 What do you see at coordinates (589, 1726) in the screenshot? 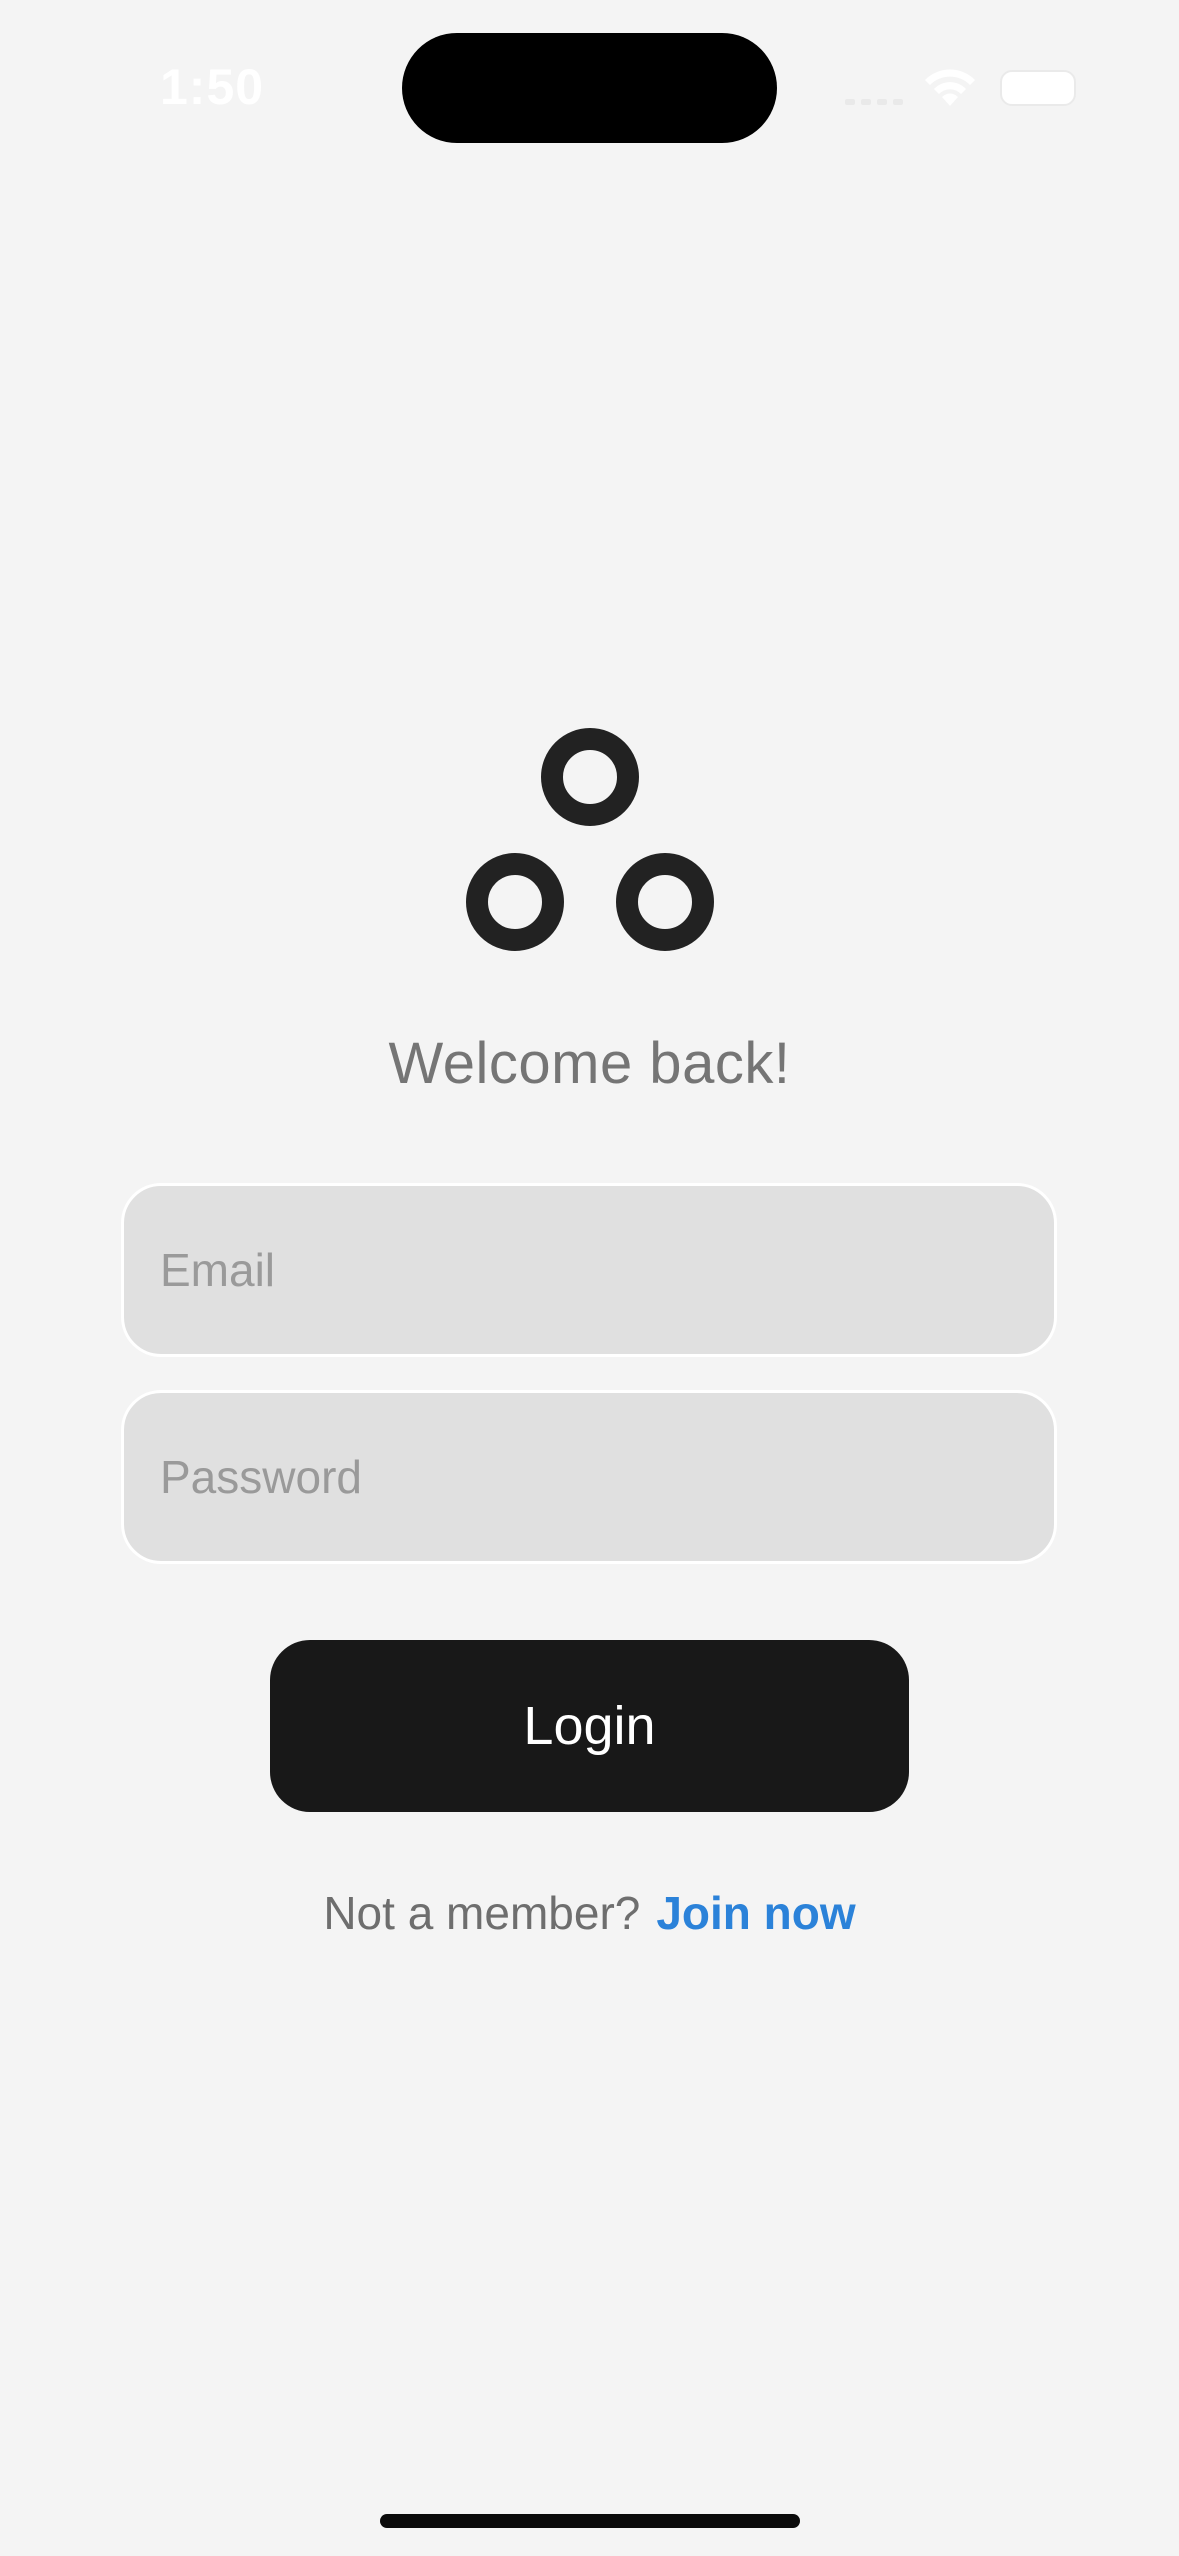
I see `login-button: Login` at bounding box center [589, 1726].